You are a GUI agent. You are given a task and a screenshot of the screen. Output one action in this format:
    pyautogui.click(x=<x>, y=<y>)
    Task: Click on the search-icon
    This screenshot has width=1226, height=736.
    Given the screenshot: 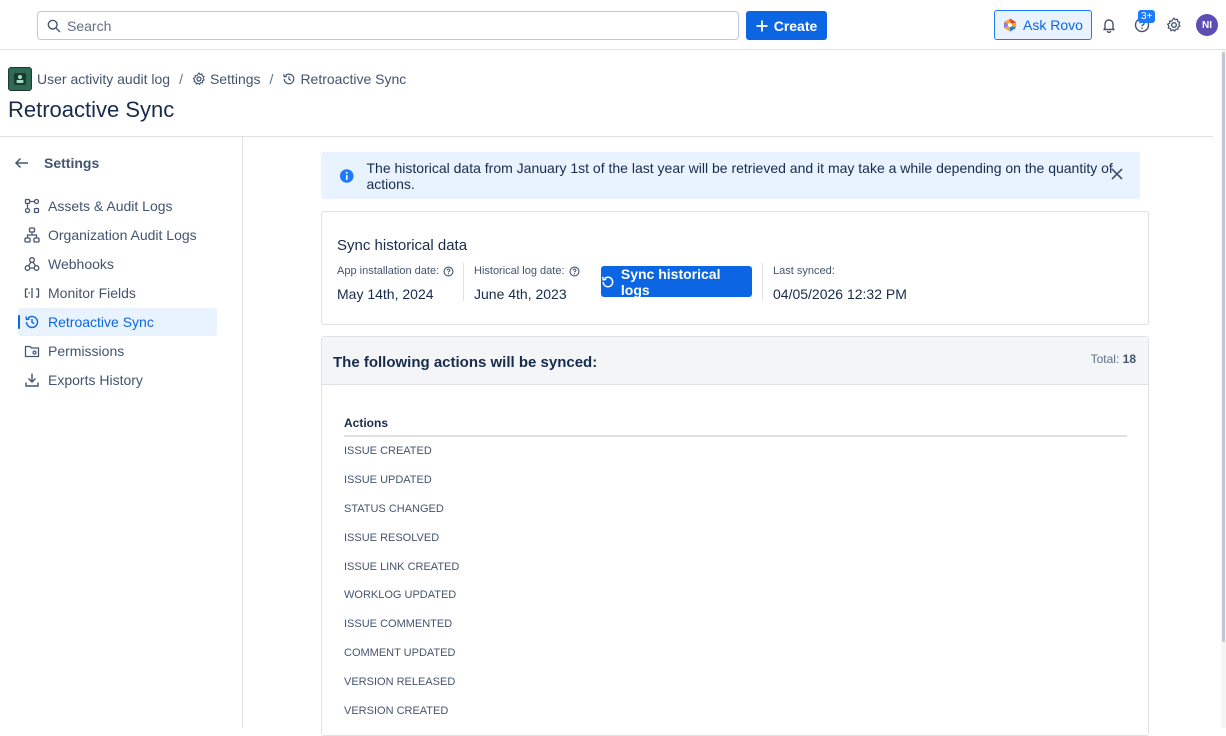 What is the action you would take?
    pyautogui.click(x=54, y=25)
    